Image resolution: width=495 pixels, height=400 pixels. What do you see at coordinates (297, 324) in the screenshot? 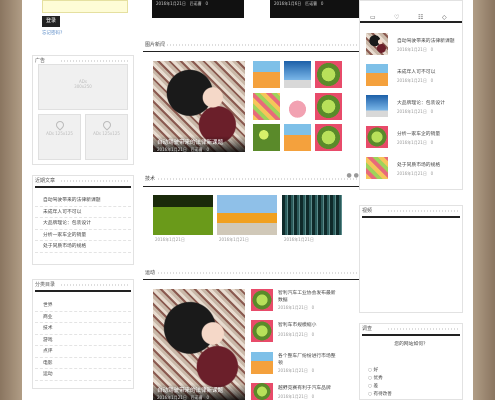
I see `sport-item-title: 智利车市规模缩小` at bounding box center [297, 324].